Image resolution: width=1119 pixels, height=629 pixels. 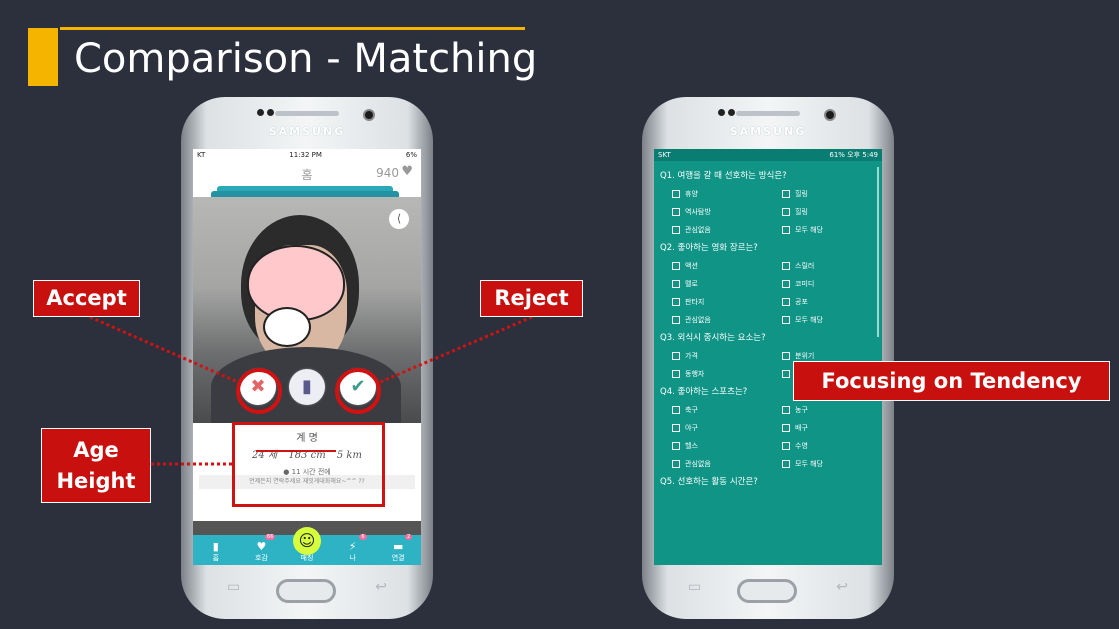 What do you see at coordinates (96, 450) in the screenshot?
I see `age-label: Age` at bounding box center [96, 450].